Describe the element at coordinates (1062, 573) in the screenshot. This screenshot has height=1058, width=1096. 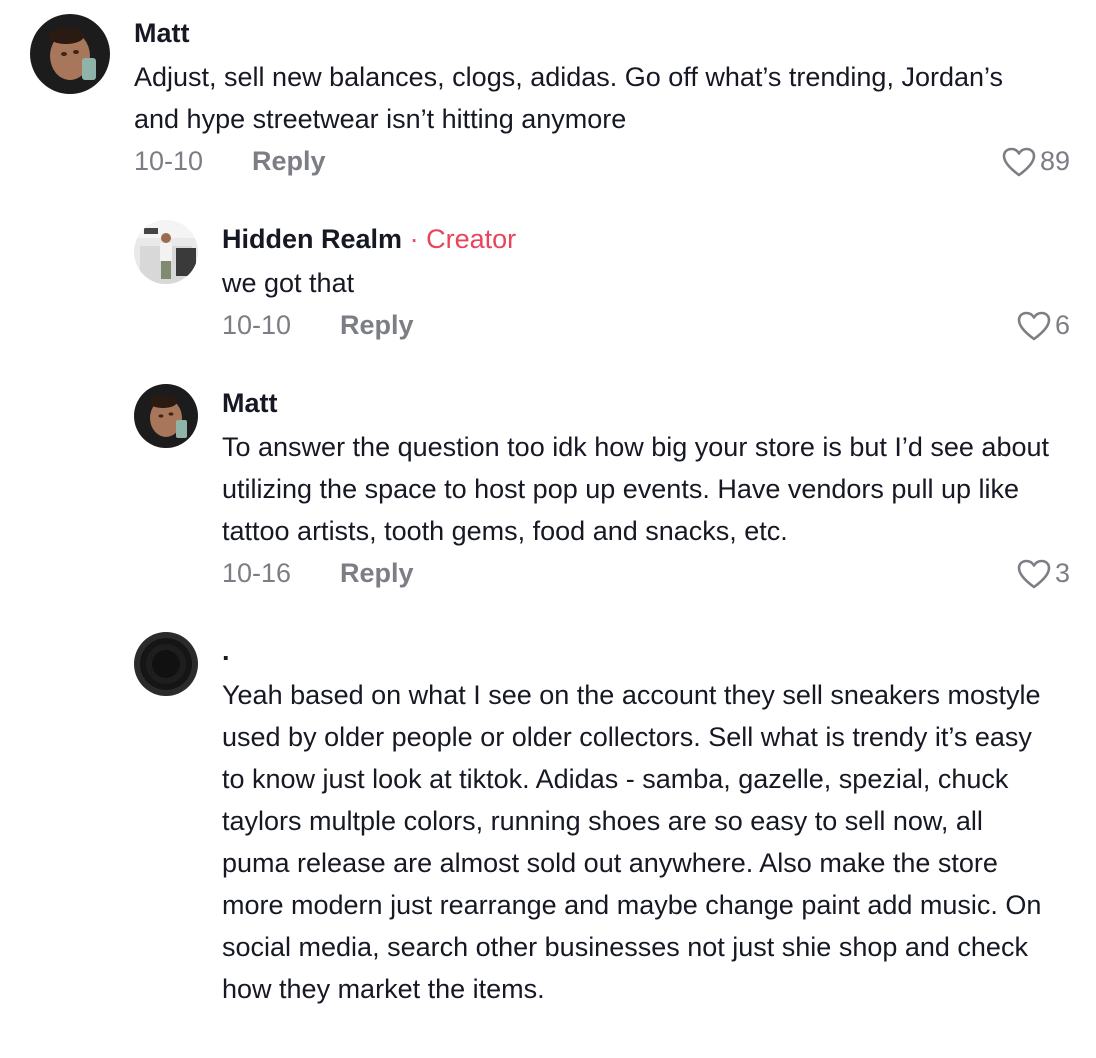
I see `like-count: 3` at that location.